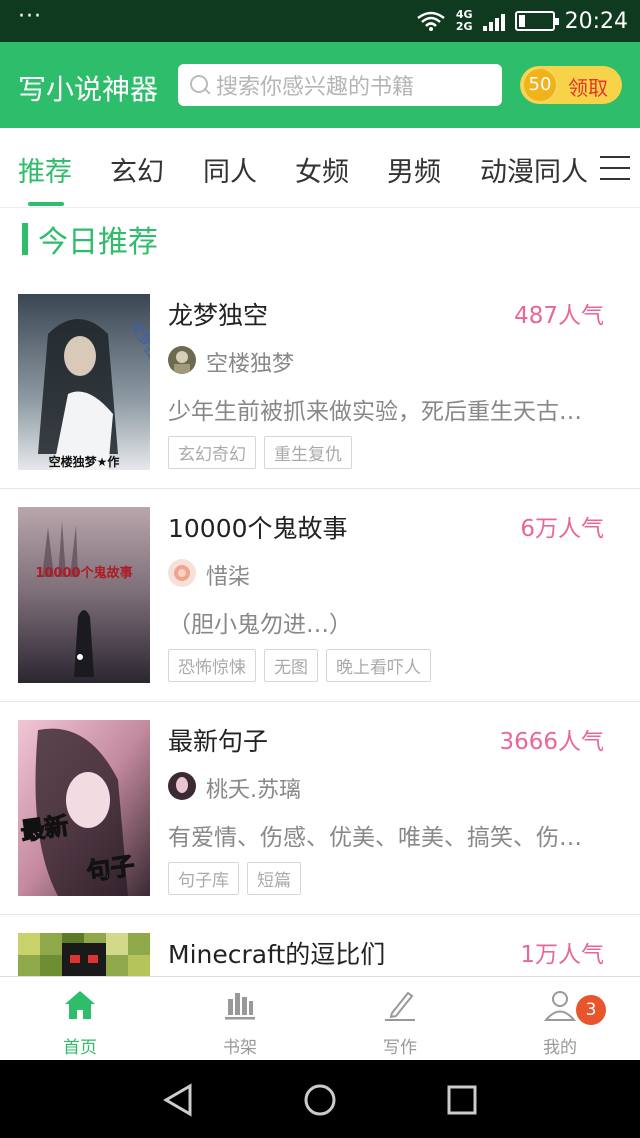 This screenshot has height=1138, width=640. What do you see at coordinates (462, 1100) in the screenshot?
I see `recent-apps-icon` at bounding box center [462, 1100].